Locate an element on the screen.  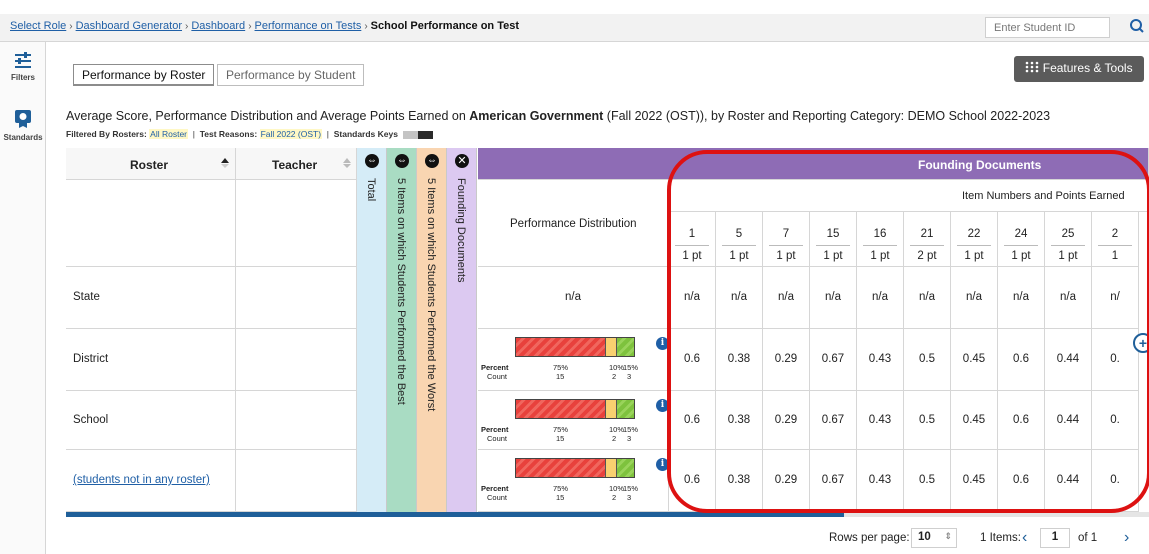
item-number: 22 is located at coordinates (974, 234).